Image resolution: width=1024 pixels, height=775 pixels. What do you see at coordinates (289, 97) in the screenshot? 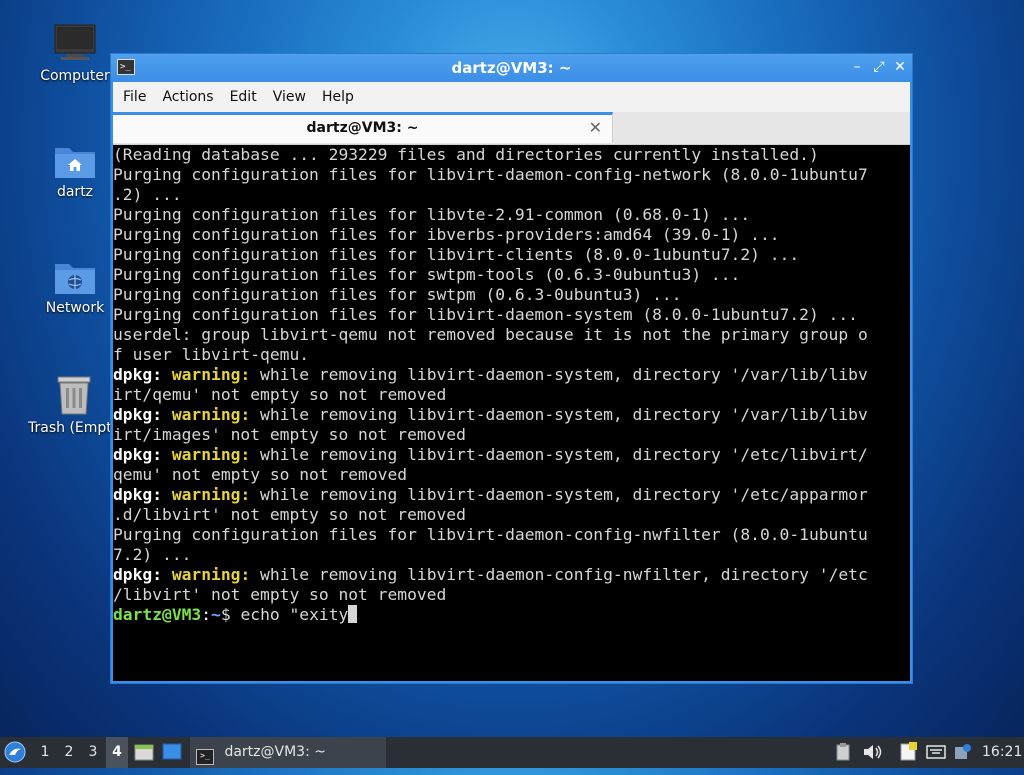
I see `menu-view: View` at bounding box center [289, 97].